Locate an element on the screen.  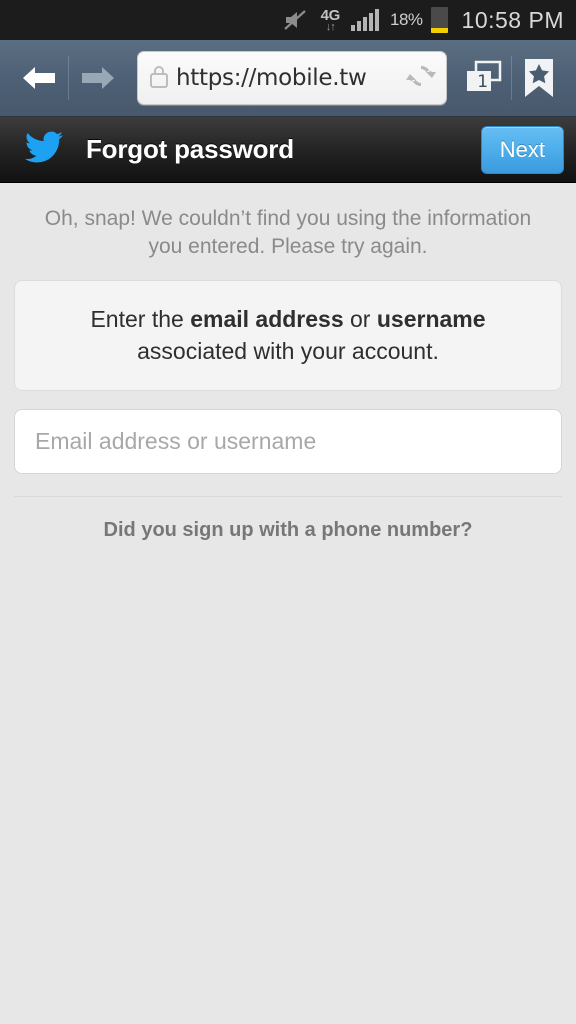
instruction-bold-username: username is located at coordinates (431, 318).